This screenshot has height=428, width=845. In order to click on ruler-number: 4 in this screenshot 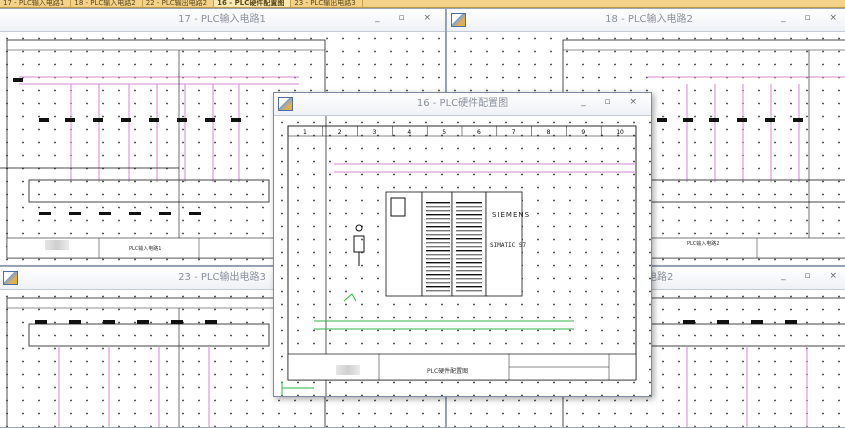, I will do `click(409, 132)`.